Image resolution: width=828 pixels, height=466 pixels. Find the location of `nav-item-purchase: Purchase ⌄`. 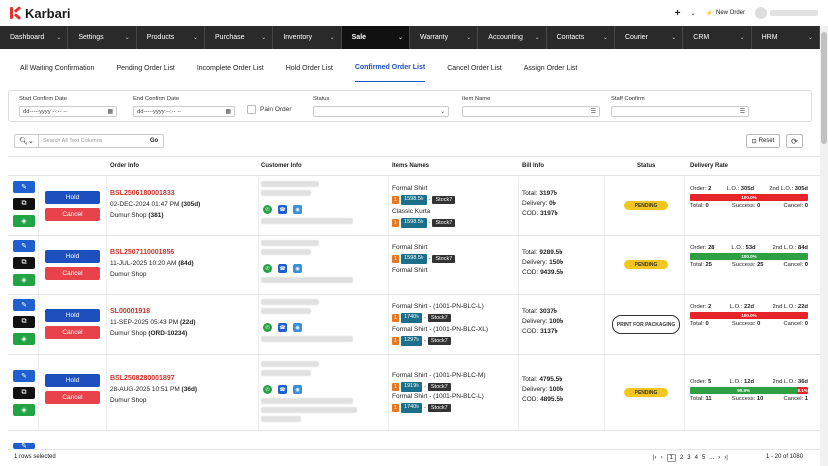

nav-item-purchase: Purchase ⌄ is located at coordinates (239, 37).